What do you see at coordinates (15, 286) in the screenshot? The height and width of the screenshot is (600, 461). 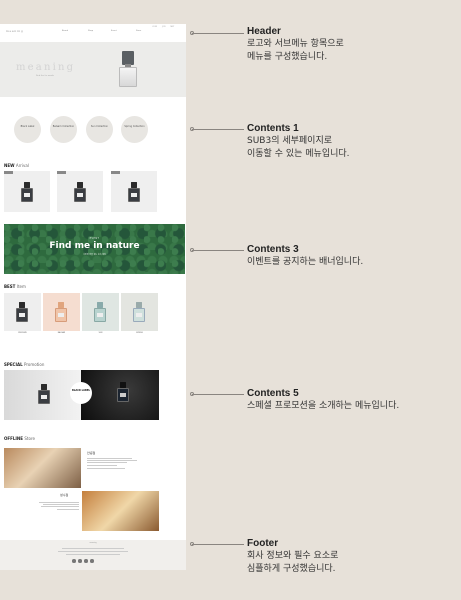 I see `best-item-title: BEST Item` at bounding box center [15, 286].